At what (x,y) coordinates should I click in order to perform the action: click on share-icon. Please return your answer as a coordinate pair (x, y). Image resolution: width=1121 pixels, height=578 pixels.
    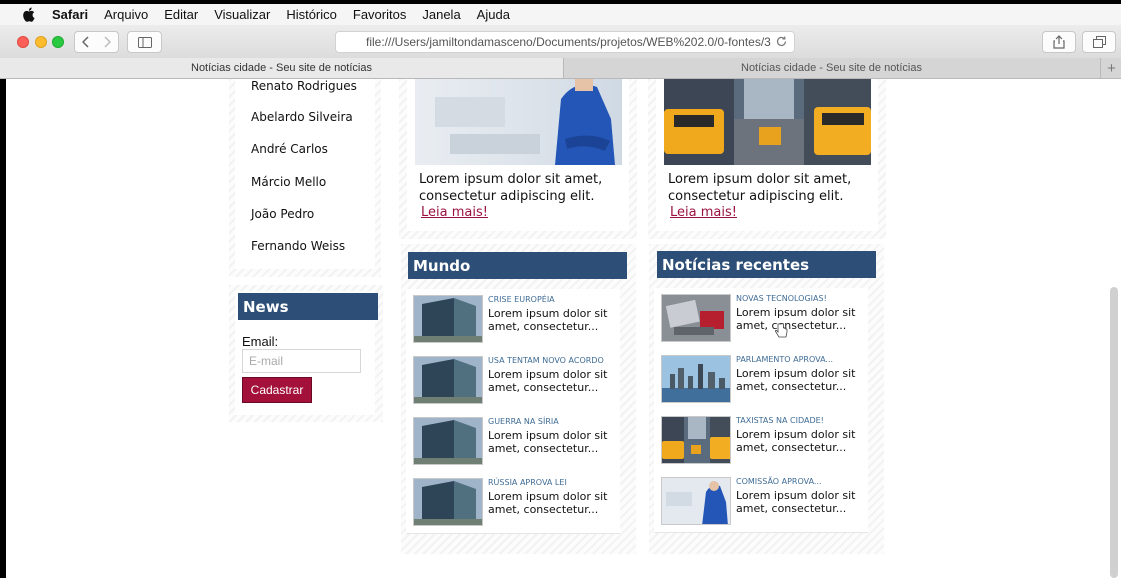
    Looking at the image, I should click on (1059, 42).